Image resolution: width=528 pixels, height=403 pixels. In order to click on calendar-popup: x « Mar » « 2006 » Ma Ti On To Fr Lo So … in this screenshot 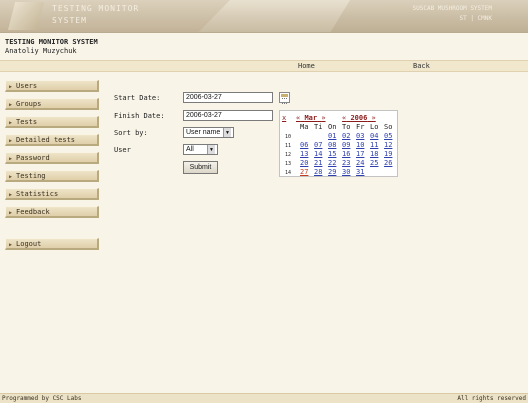, I will do `click(338, 143)`.